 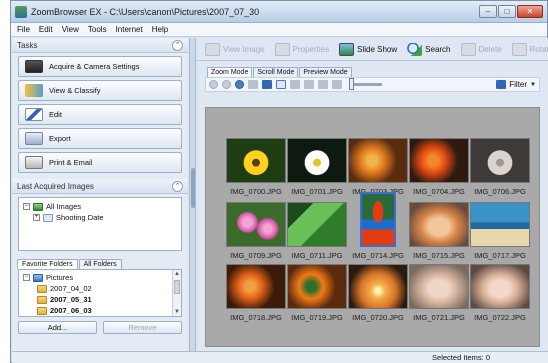 What do you see at coordinates (325, 72) in the screenshot?
I see `tab-preview-mode: Preview Mode` at bounding box center [325, 72].